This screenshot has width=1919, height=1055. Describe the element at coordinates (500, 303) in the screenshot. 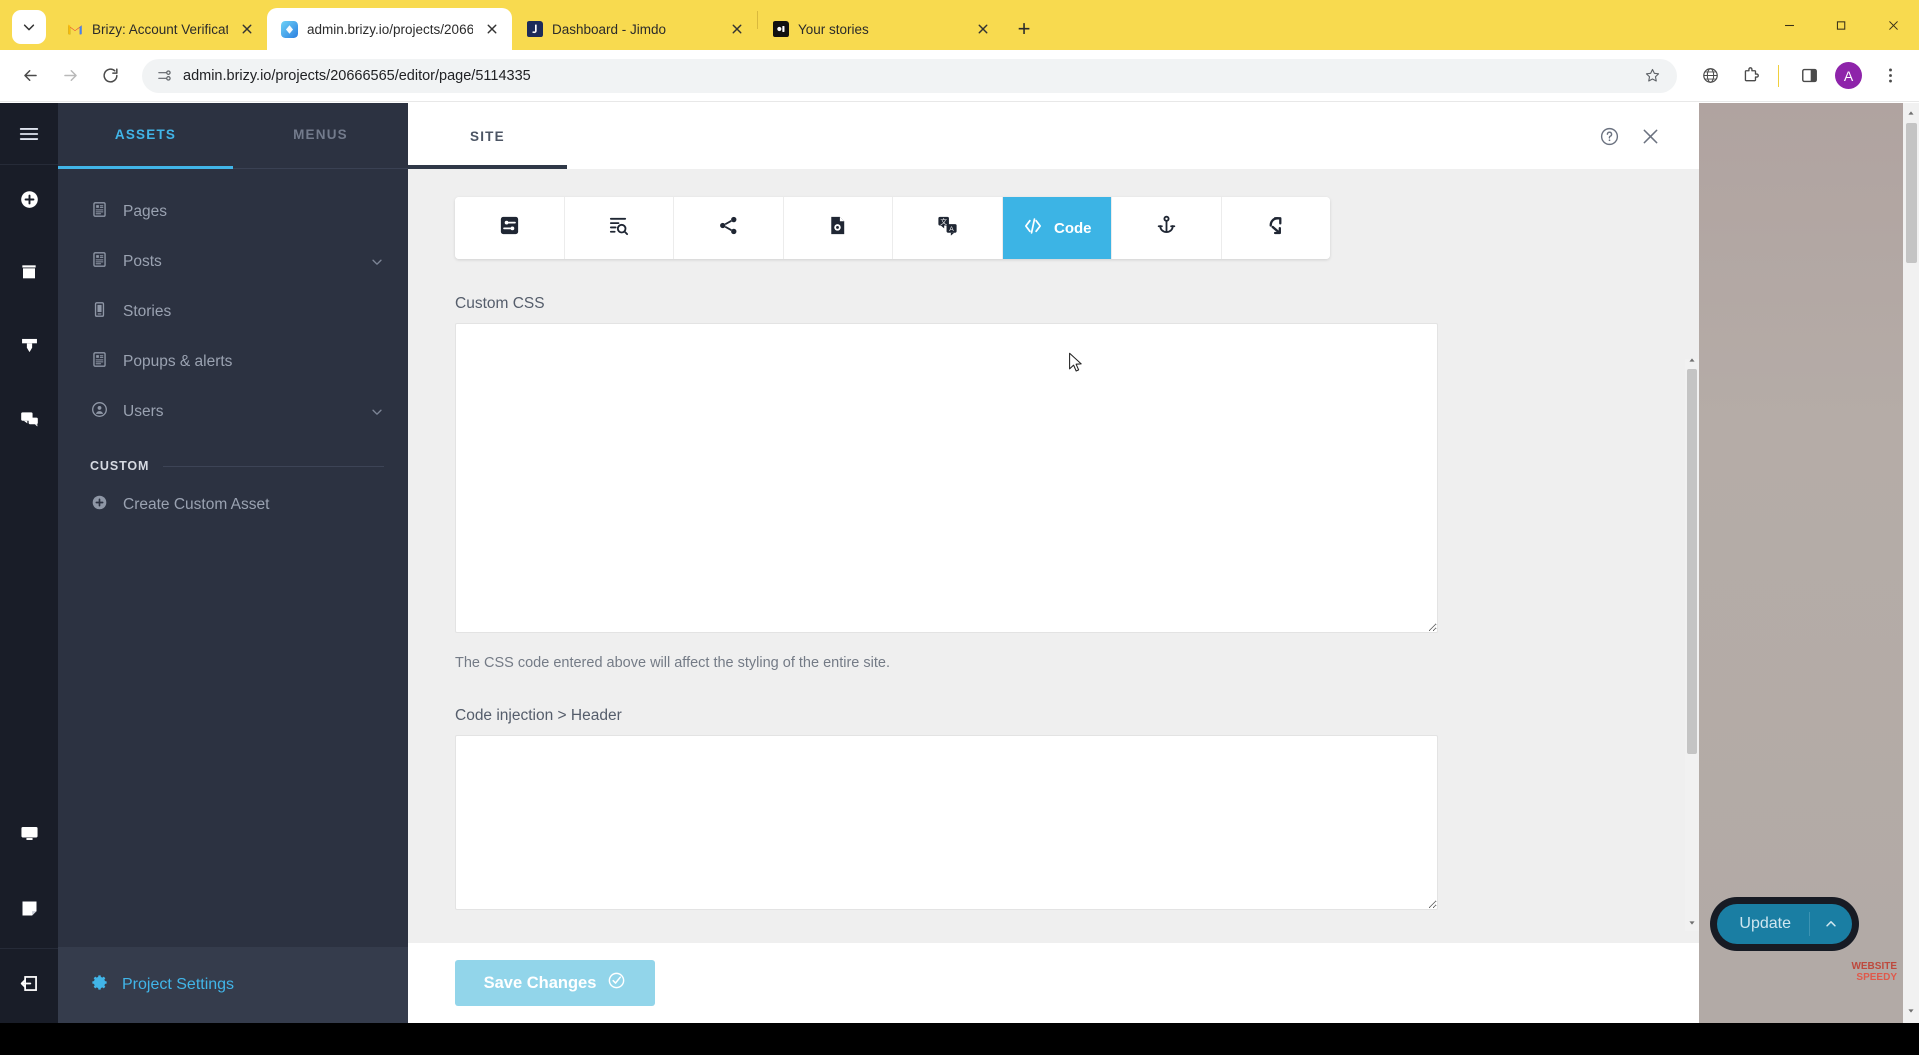

I see `custom-css-label: Custom CSS` at that location.